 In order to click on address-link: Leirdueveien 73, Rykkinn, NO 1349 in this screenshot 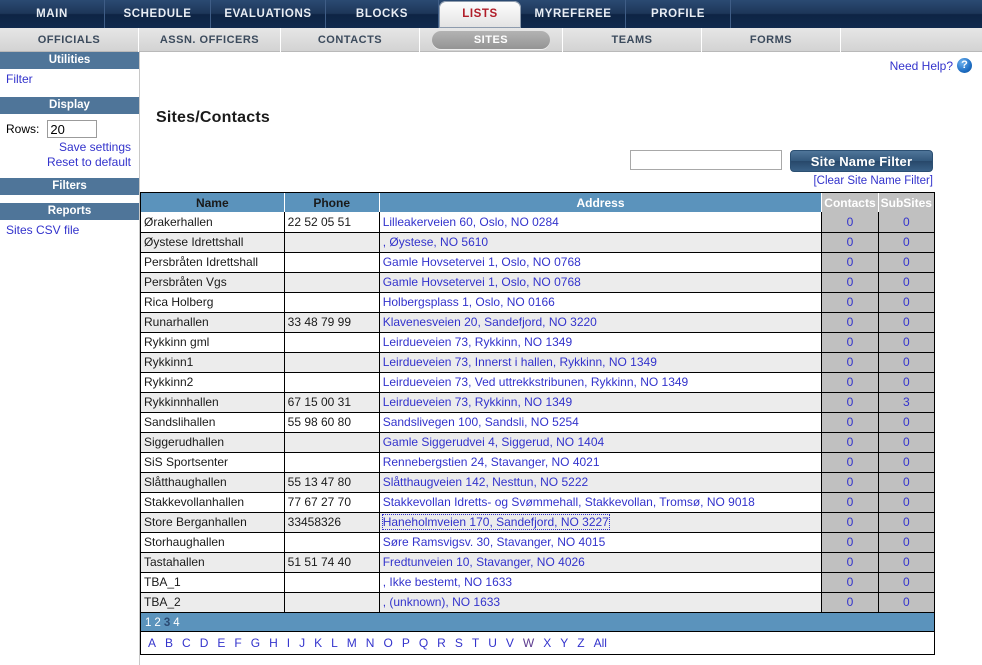, I will do `click(477, 402)`.